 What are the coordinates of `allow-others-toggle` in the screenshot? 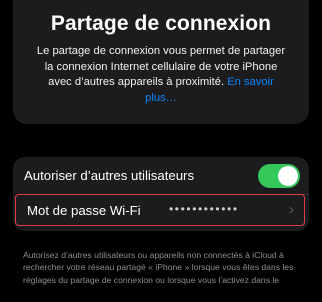 It's located at (279, 176).